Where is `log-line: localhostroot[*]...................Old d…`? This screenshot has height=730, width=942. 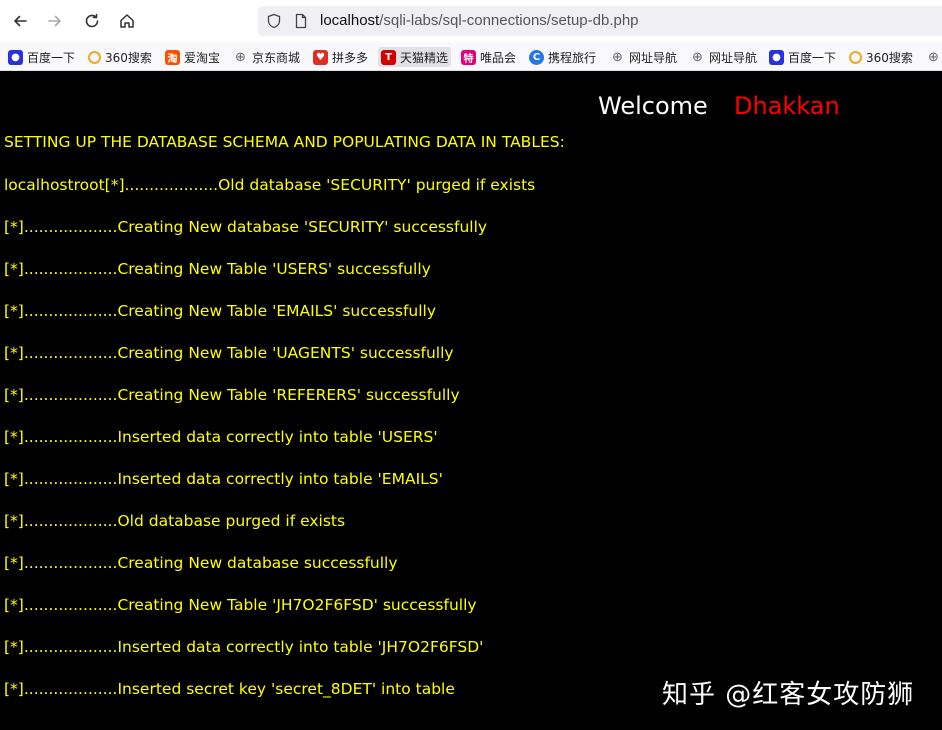 log-line: localhostroot[*]...................Old d… is located at coordinates (270, 185).